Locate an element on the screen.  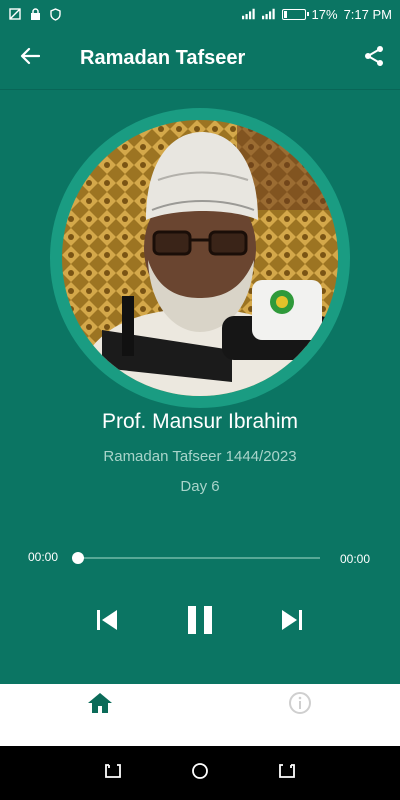
track-subtitle: Ramadan Tafseer 1444/2023 is located at coordinates (200, 456).